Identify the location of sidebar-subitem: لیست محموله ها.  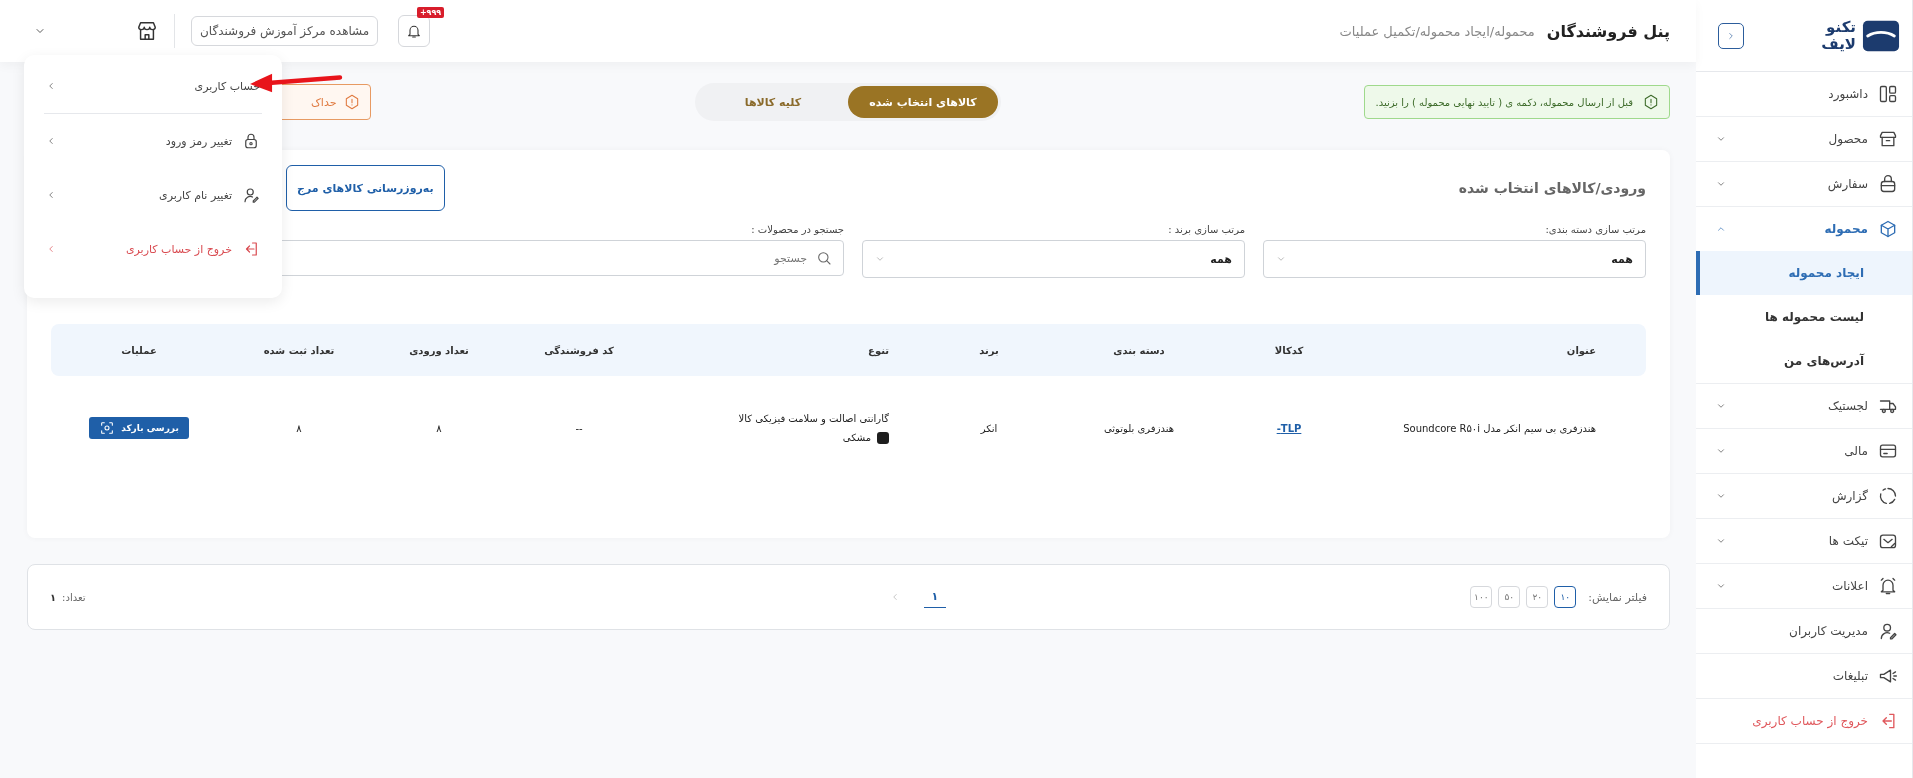
(1804, 317).